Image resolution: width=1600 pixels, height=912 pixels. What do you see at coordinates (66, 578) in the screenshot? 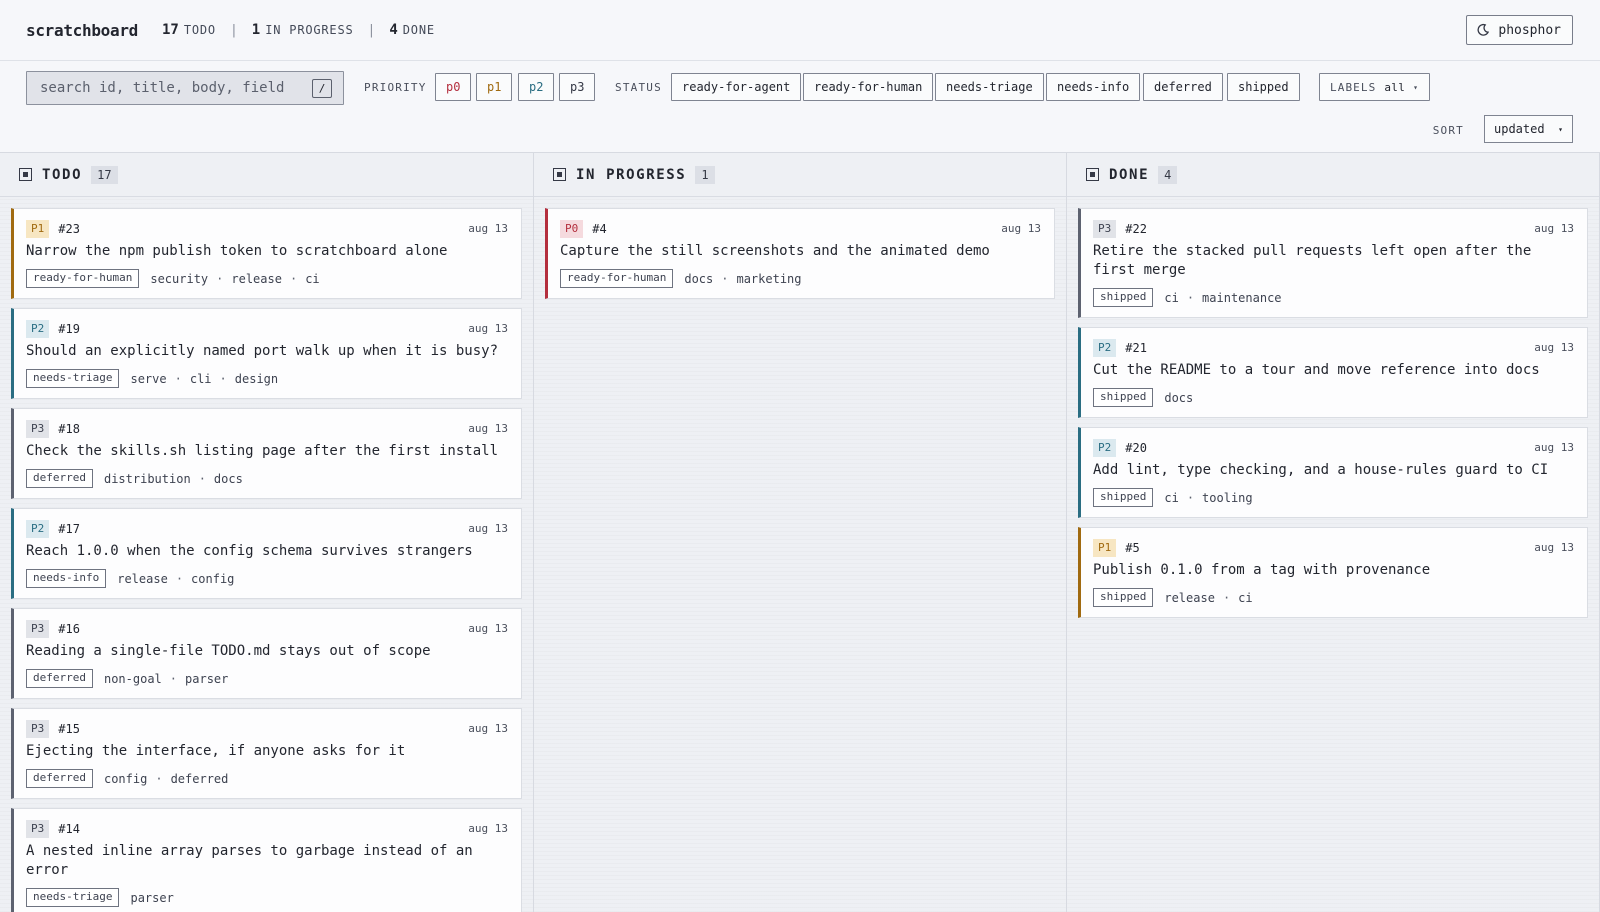
I see `status-tag: needs-info` at bounding box center [66, 578].